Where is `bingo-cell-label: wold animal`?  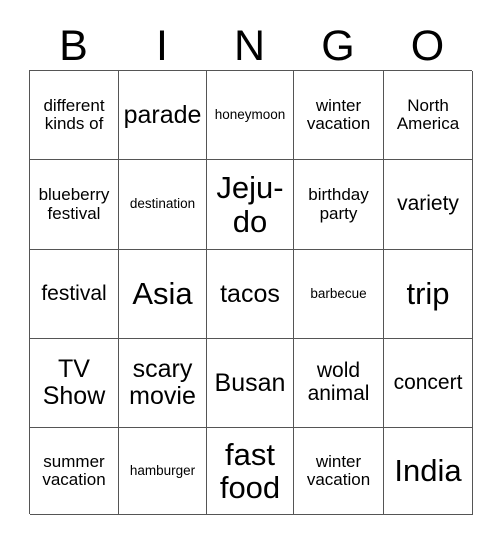
bingo-cell-label: wold animal is located at coordinates (338, 382).